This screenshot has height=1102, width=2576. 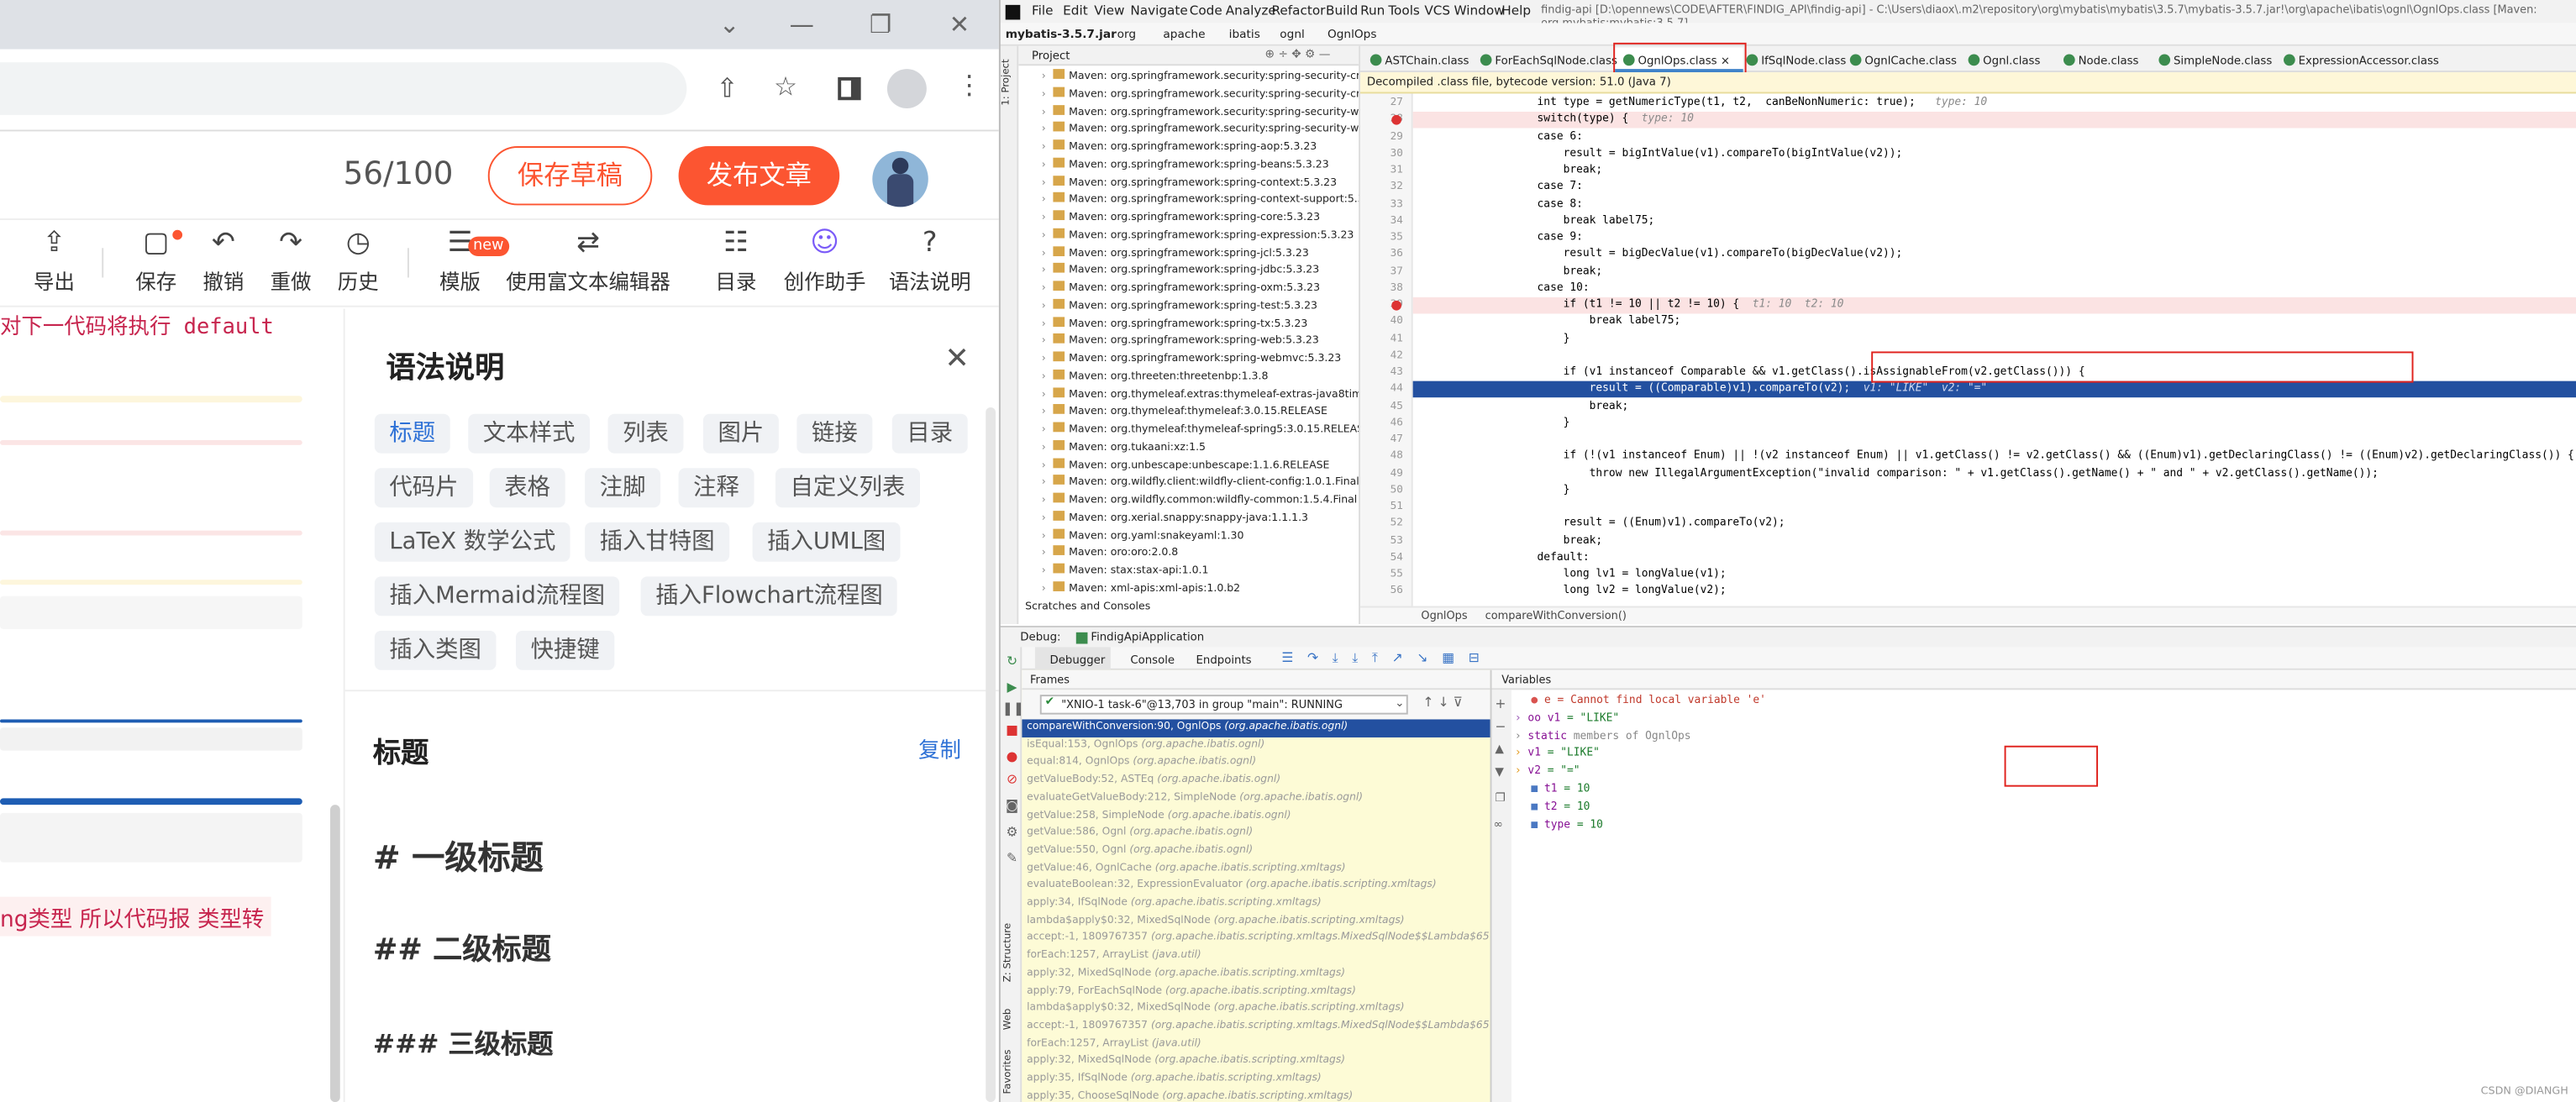 I want to click on editor-content: 对下一代码将执行 default ng类型 所以代码报 类型转, so click(x=171, y=705).